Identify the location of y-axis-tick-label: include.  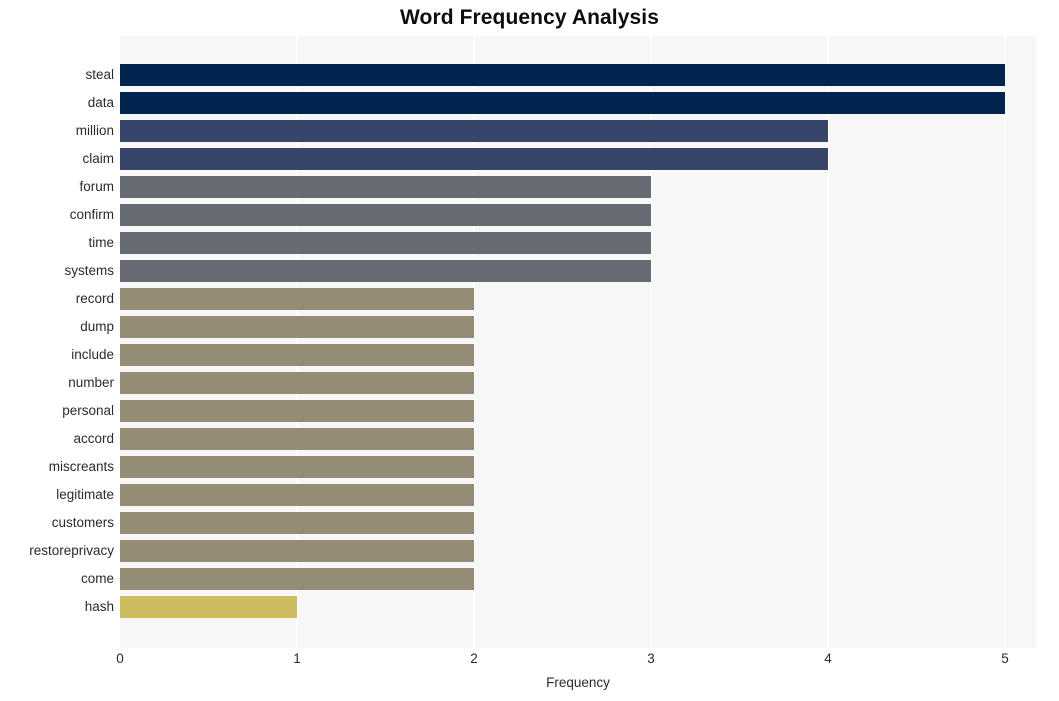
(92, 354).